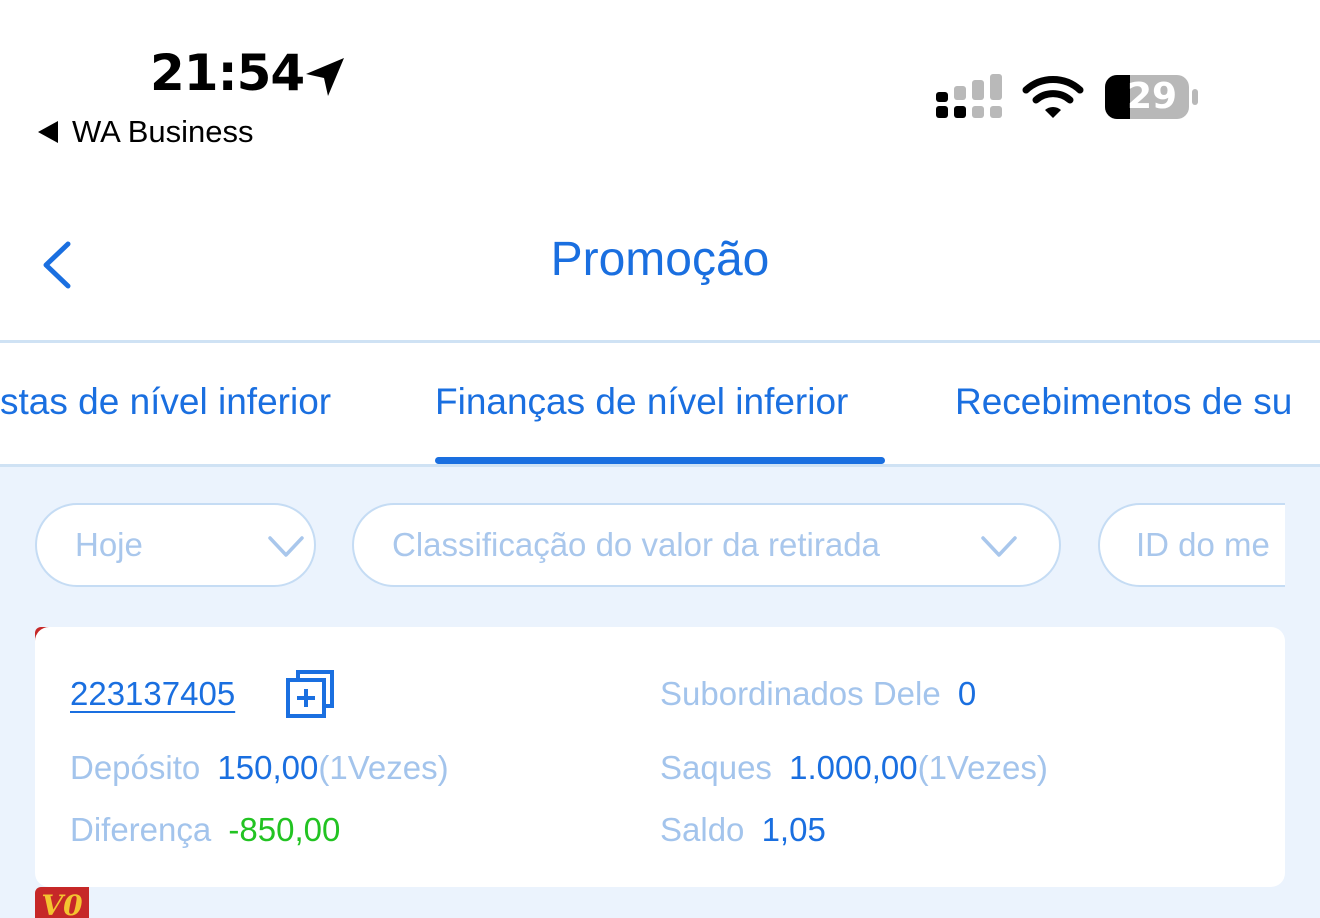 This screenshot has height=918, width=1320. I want to click on tab-subordinate-finances: Finanças de nível inferior, so click(641, 402).